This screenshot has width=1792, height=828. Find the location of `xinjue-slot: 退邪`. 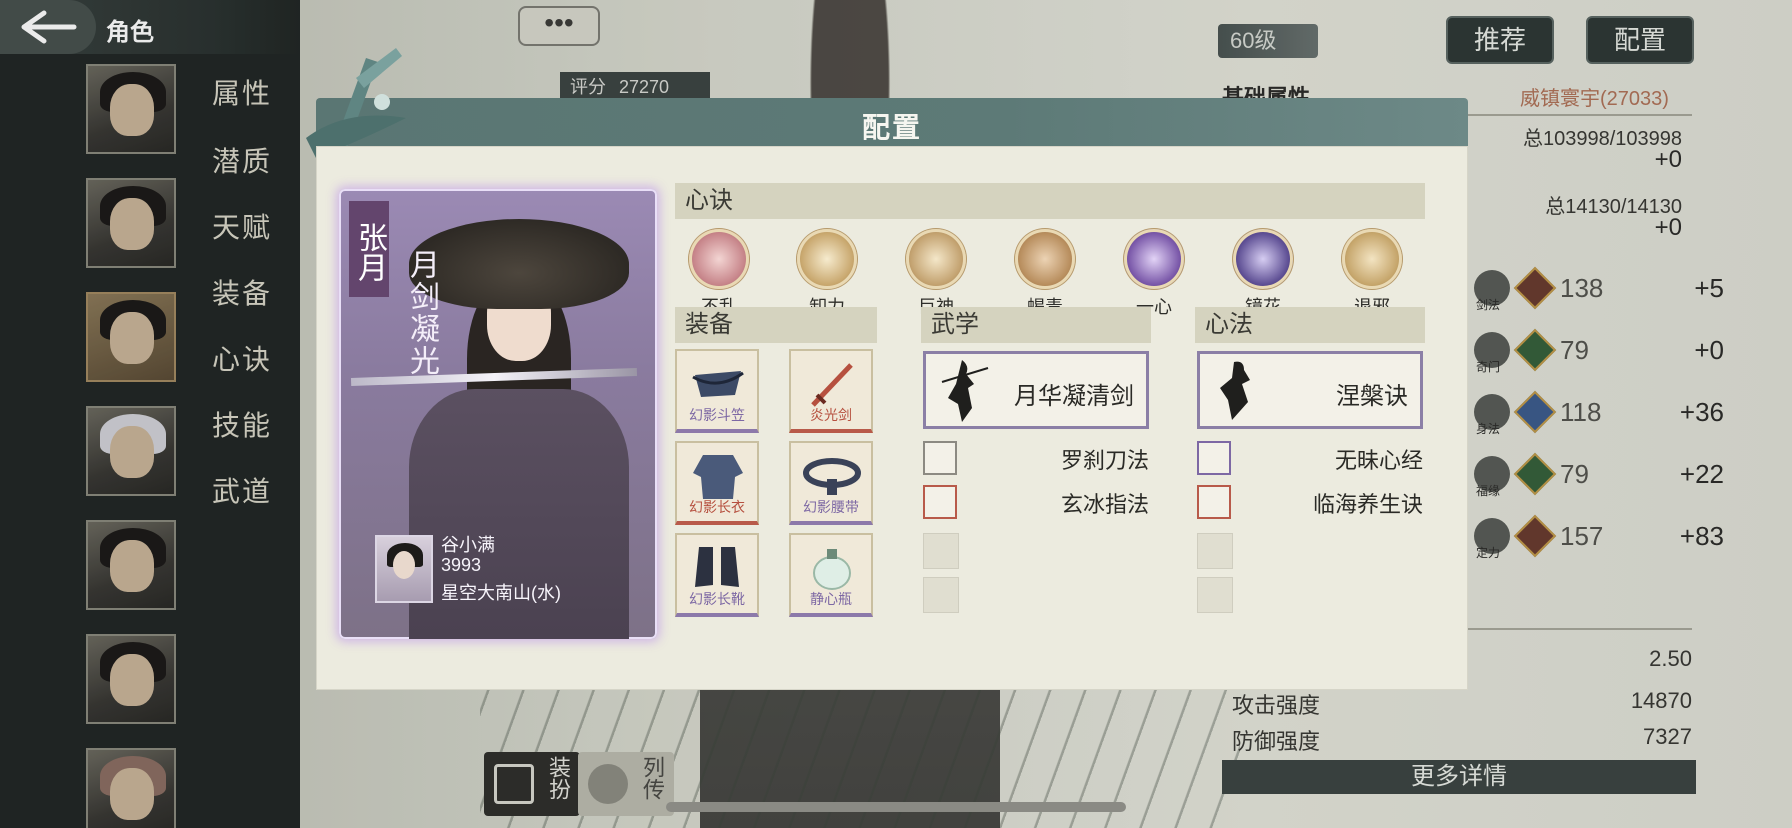

xinjue-slot: 退邪 is located at coordinates (1372, 274).